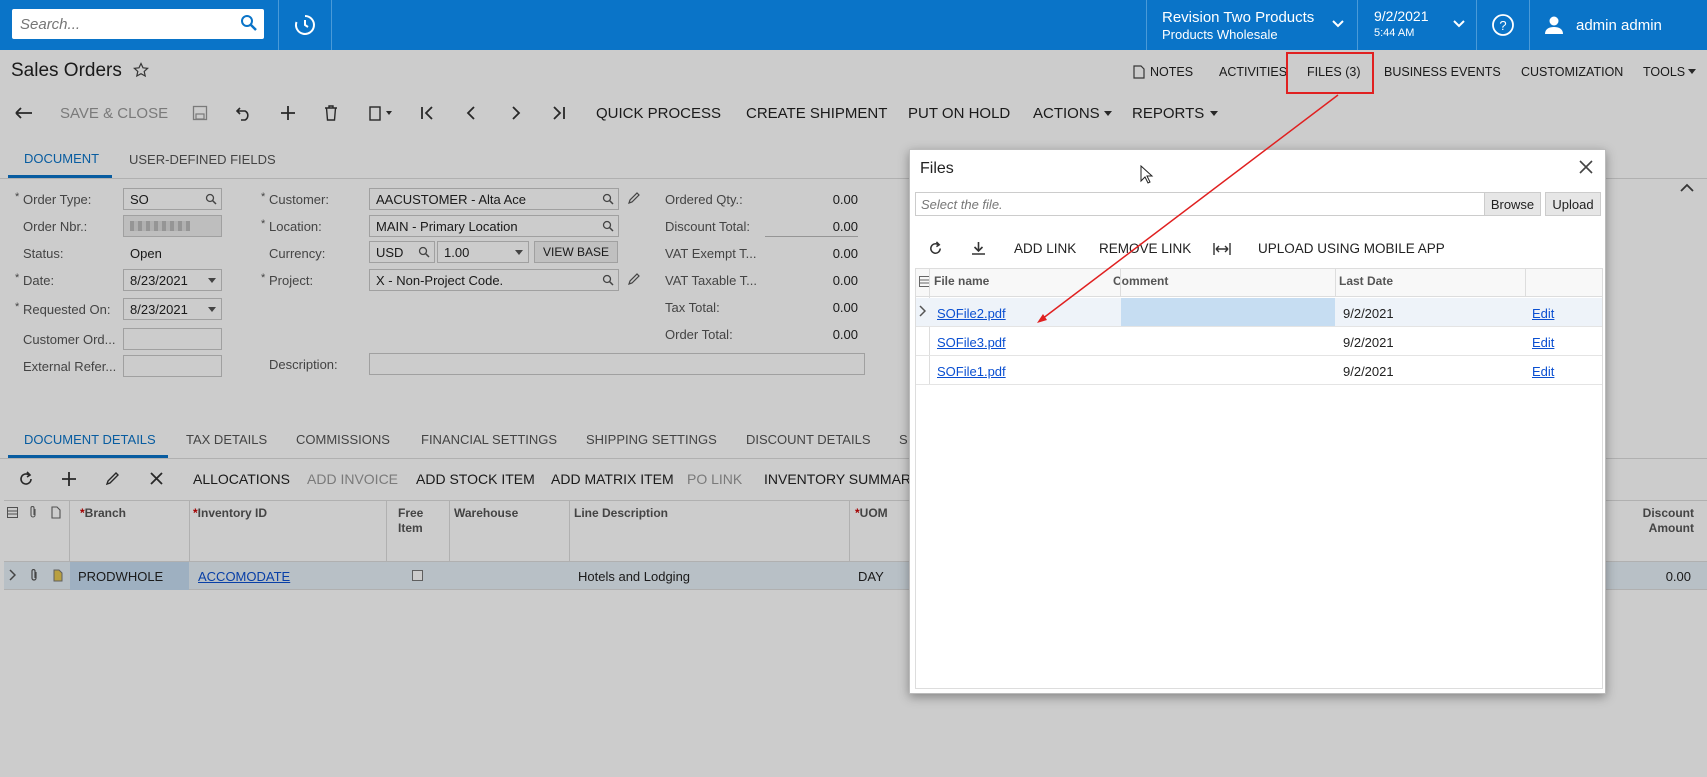  What do you see at coordinates (417, 575) in the screenshot?
I see `free-item-checkbox` at bounding box center [417, 575].